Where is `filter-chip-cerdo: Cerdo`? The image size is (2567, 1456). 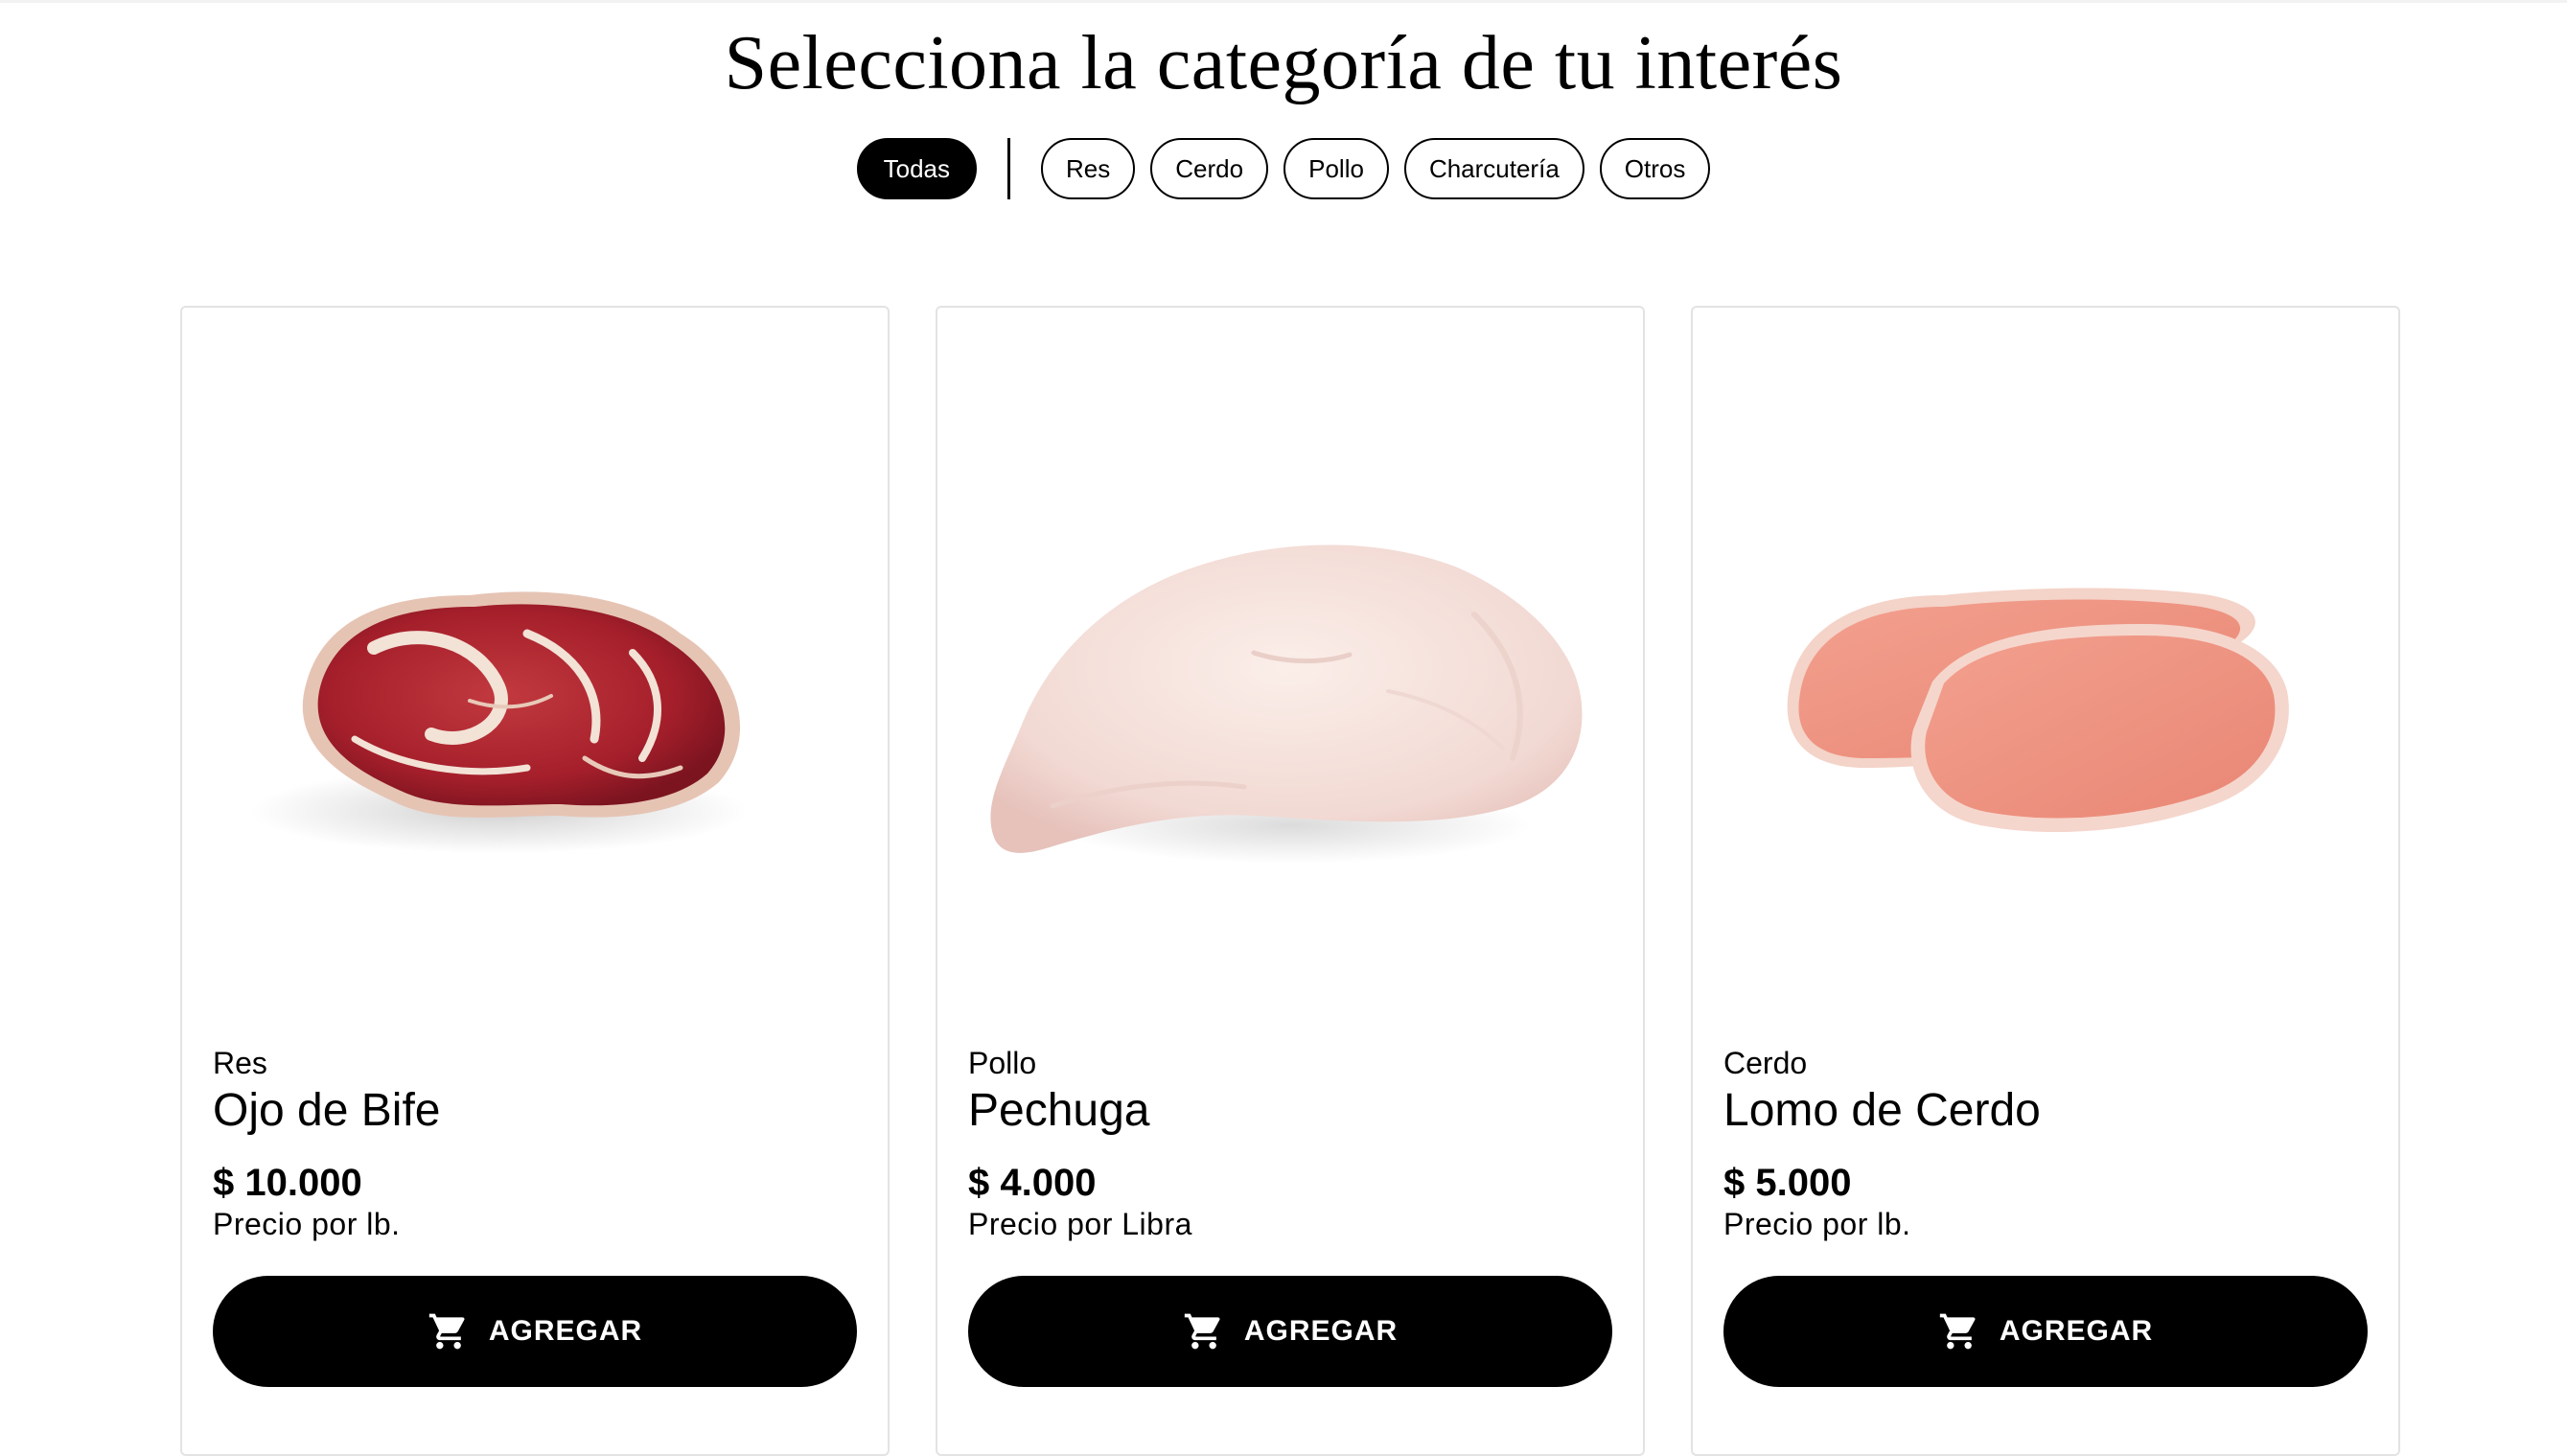
filter-chip-cerdo: Cerdo is located at coordinates (1209, 168).